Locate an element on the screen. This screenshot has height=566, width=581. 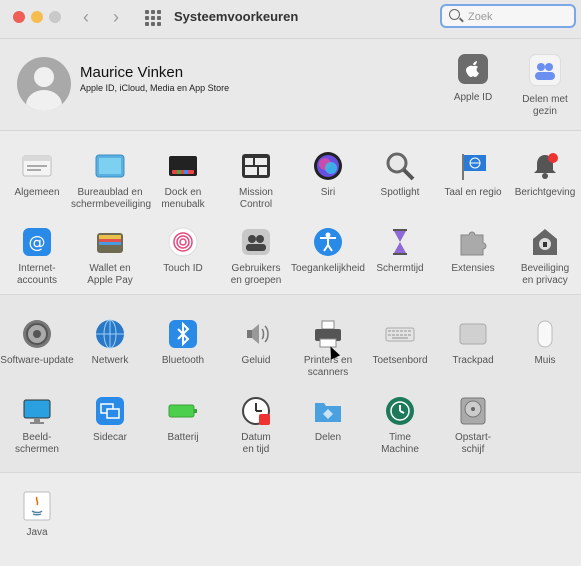
pref-sound: Geluid is located at coordinates (256, 343).